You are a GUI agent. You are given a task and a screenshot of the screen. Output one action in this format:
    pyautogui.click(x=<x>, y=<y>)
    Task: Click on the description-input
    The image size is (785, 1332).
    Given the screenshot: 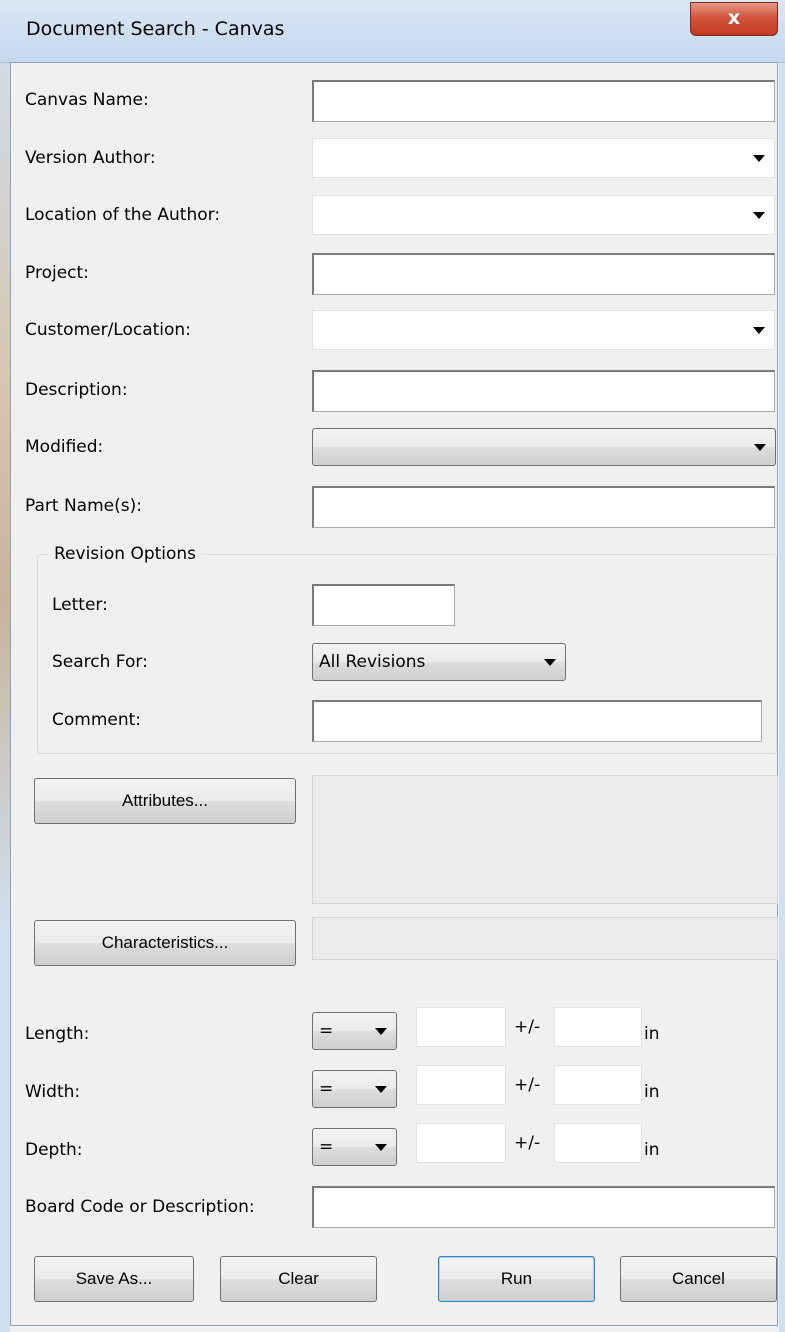 What is the action you would take?
    pyautogui.click(x=543, y=391)
    